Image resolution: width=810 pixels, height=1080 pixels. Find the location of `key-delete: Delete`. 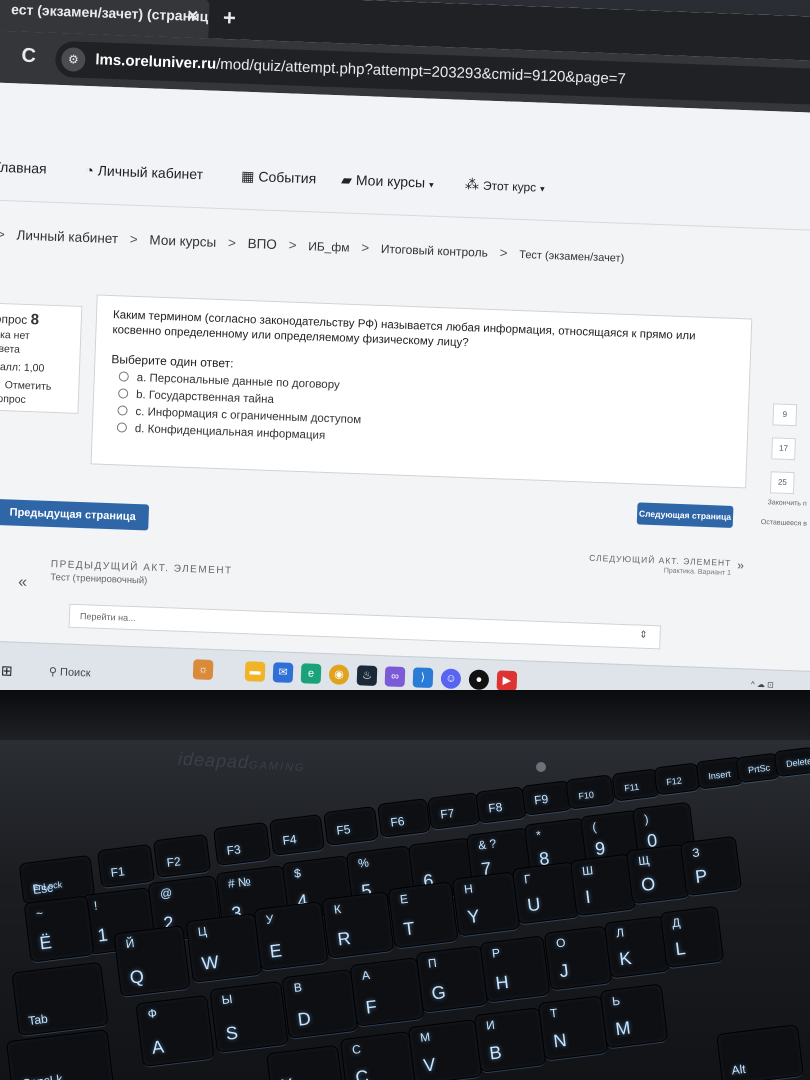

key-delete: Delete is located at coordinates (792, 762).